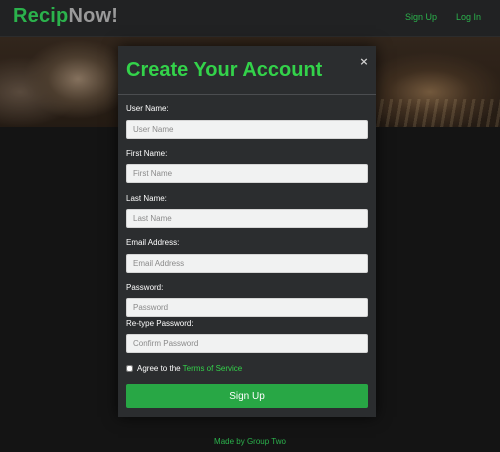  I want to click on first-name-label: First Name:, so click(147, 153).